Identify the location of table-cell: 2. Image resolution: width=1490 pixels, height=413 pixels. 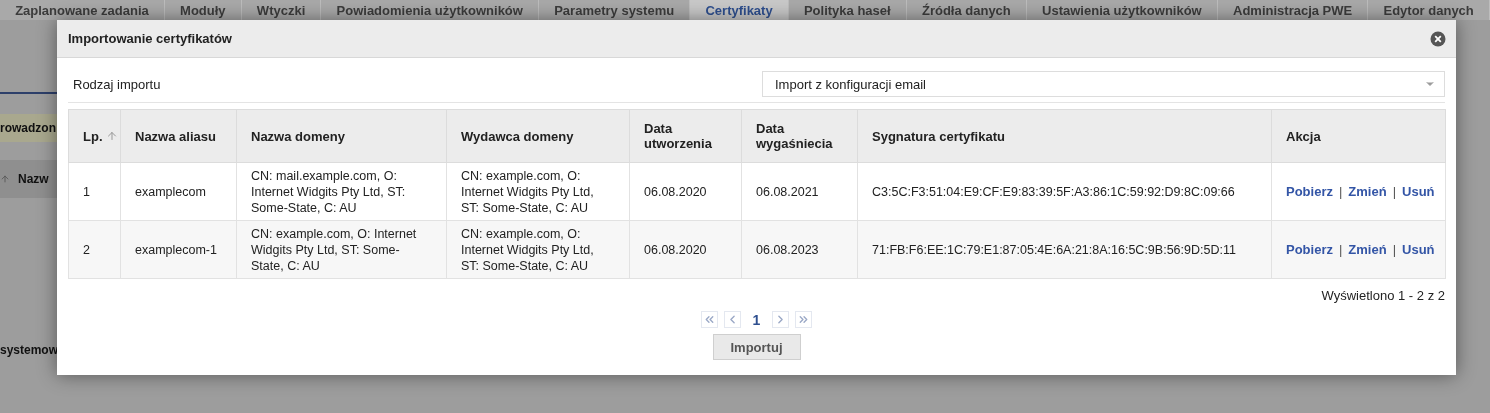
(94, 249).